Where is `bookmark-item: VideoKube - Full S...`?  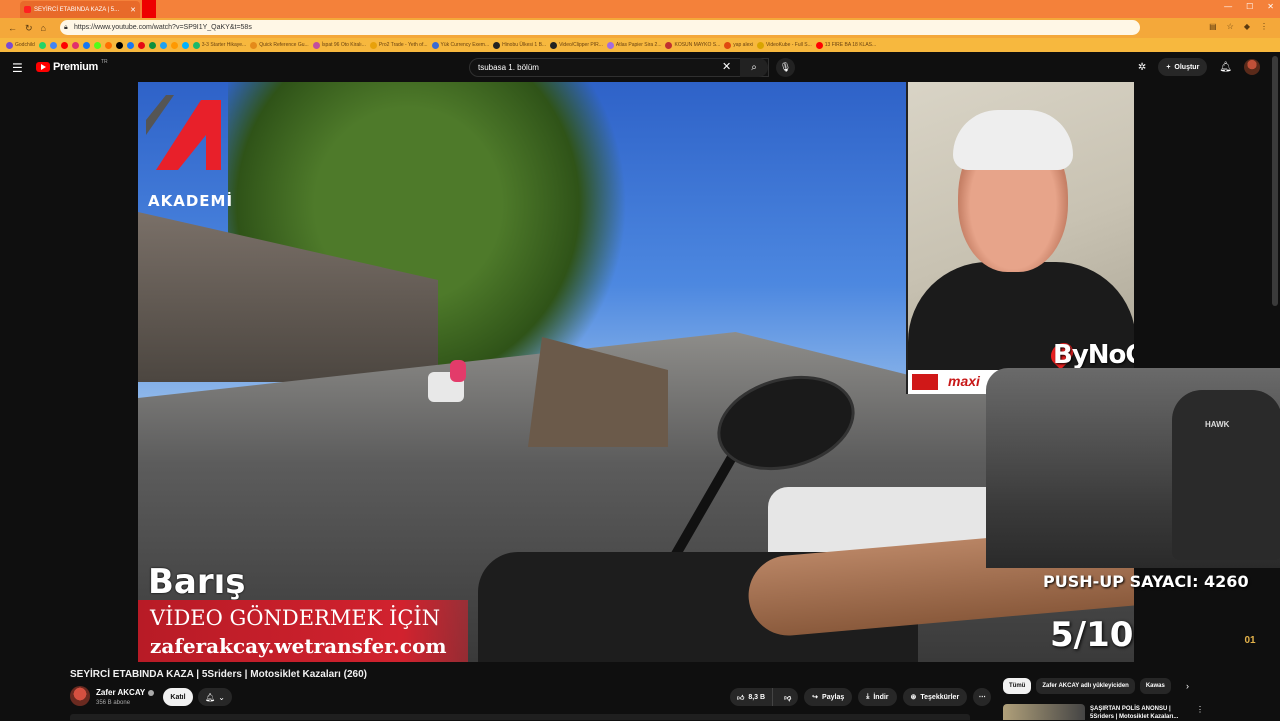
bookmark-item: VideoKube - Full S... is located at coordinates (784, 45).